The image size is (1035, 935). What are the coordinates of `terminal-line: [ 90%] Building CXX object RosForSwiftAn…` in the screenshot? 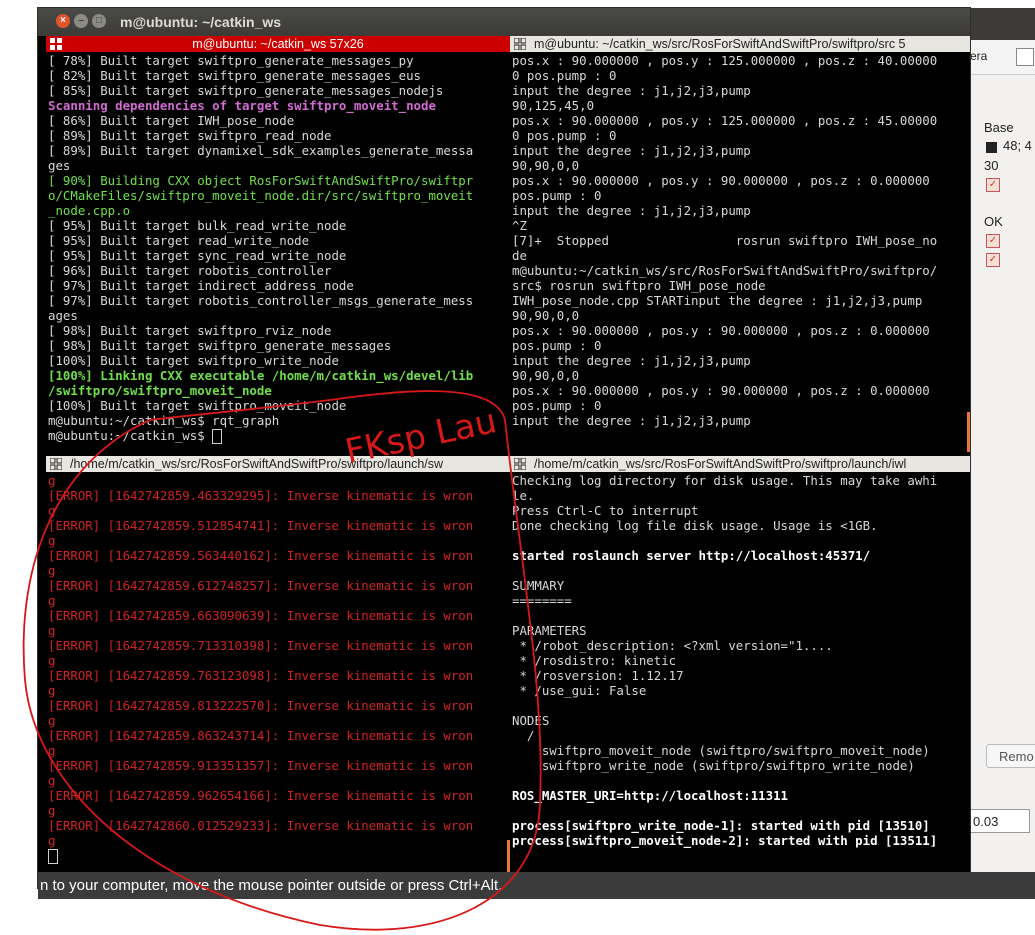 It's located at (261, 180).